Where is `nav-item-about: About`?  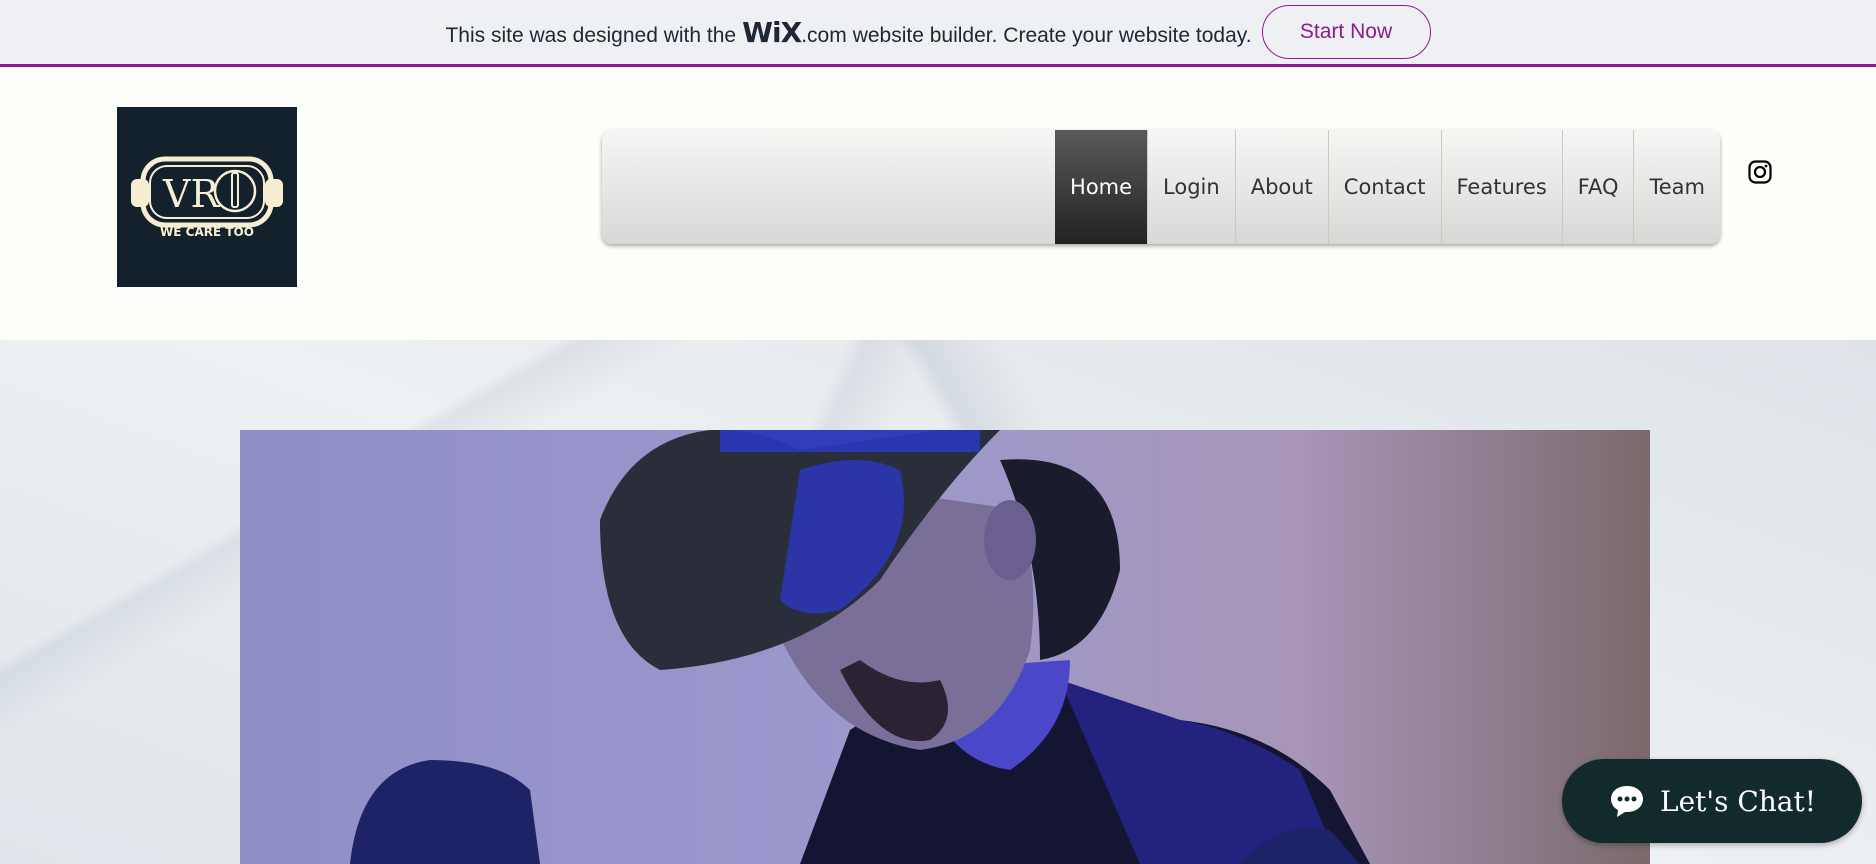
nav-item-about: About is located at coordinates (1281, 187).